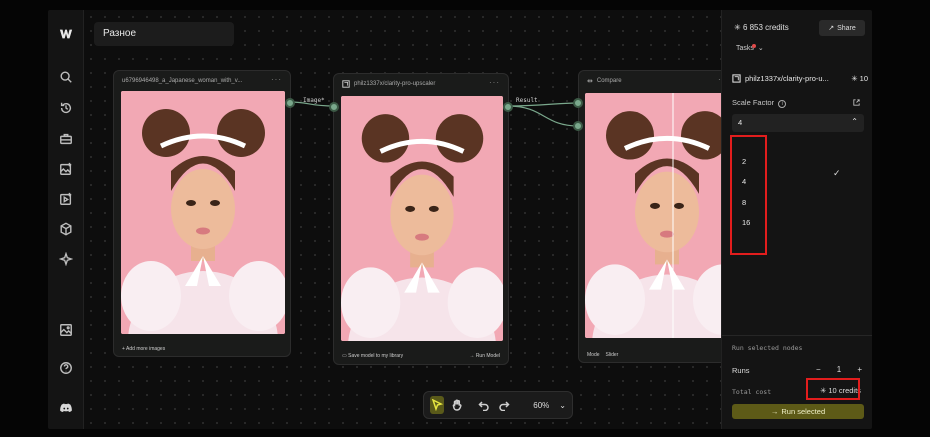 The width and height of the screenshot is (930, 437). I want to click on sparkle-icon, so click(66, 259).